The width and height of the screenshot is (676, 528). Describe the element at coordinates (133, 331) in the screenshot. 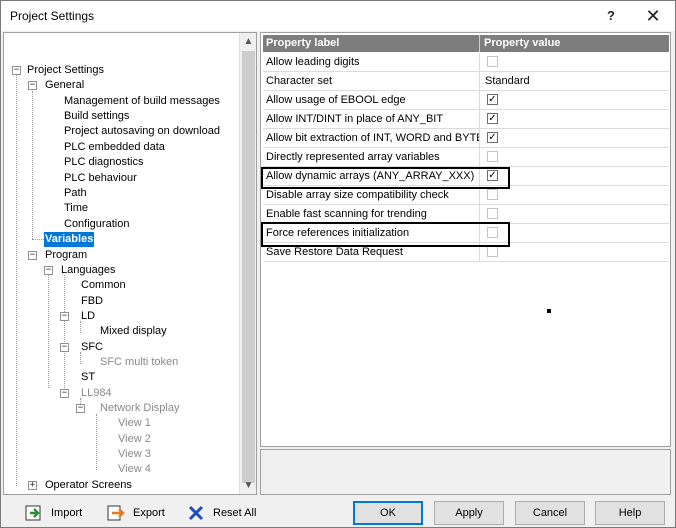

I see `tree-node-mixed-display: Mixed display` at that location.